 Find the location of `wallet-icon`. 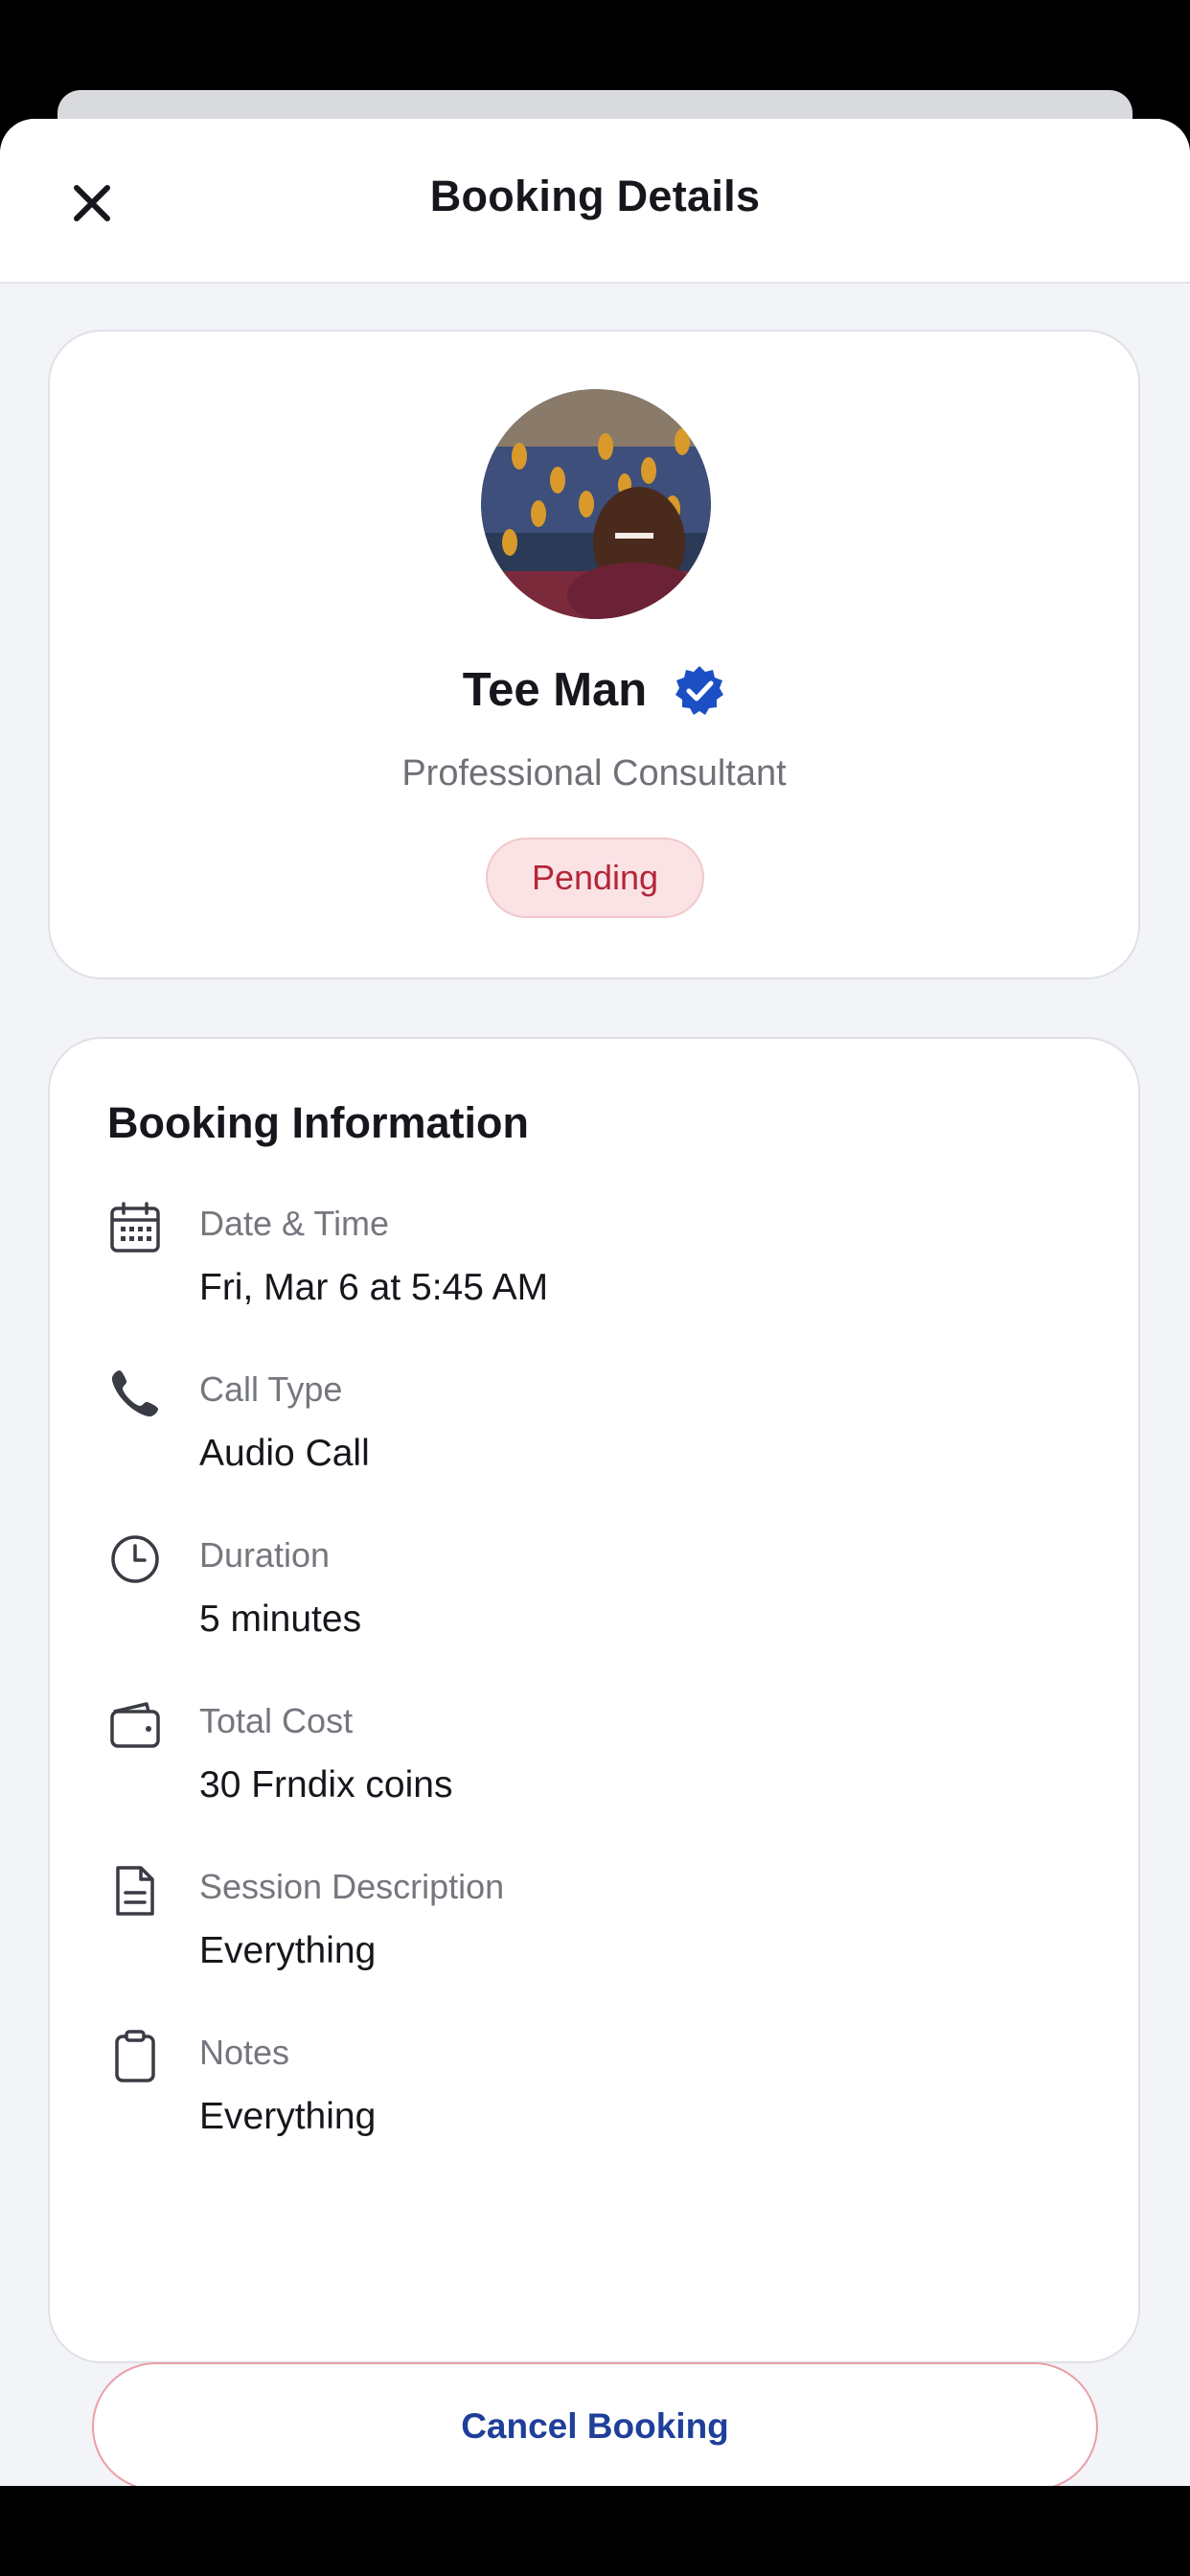

wallet-icon is located at coordinates (135, 1725).